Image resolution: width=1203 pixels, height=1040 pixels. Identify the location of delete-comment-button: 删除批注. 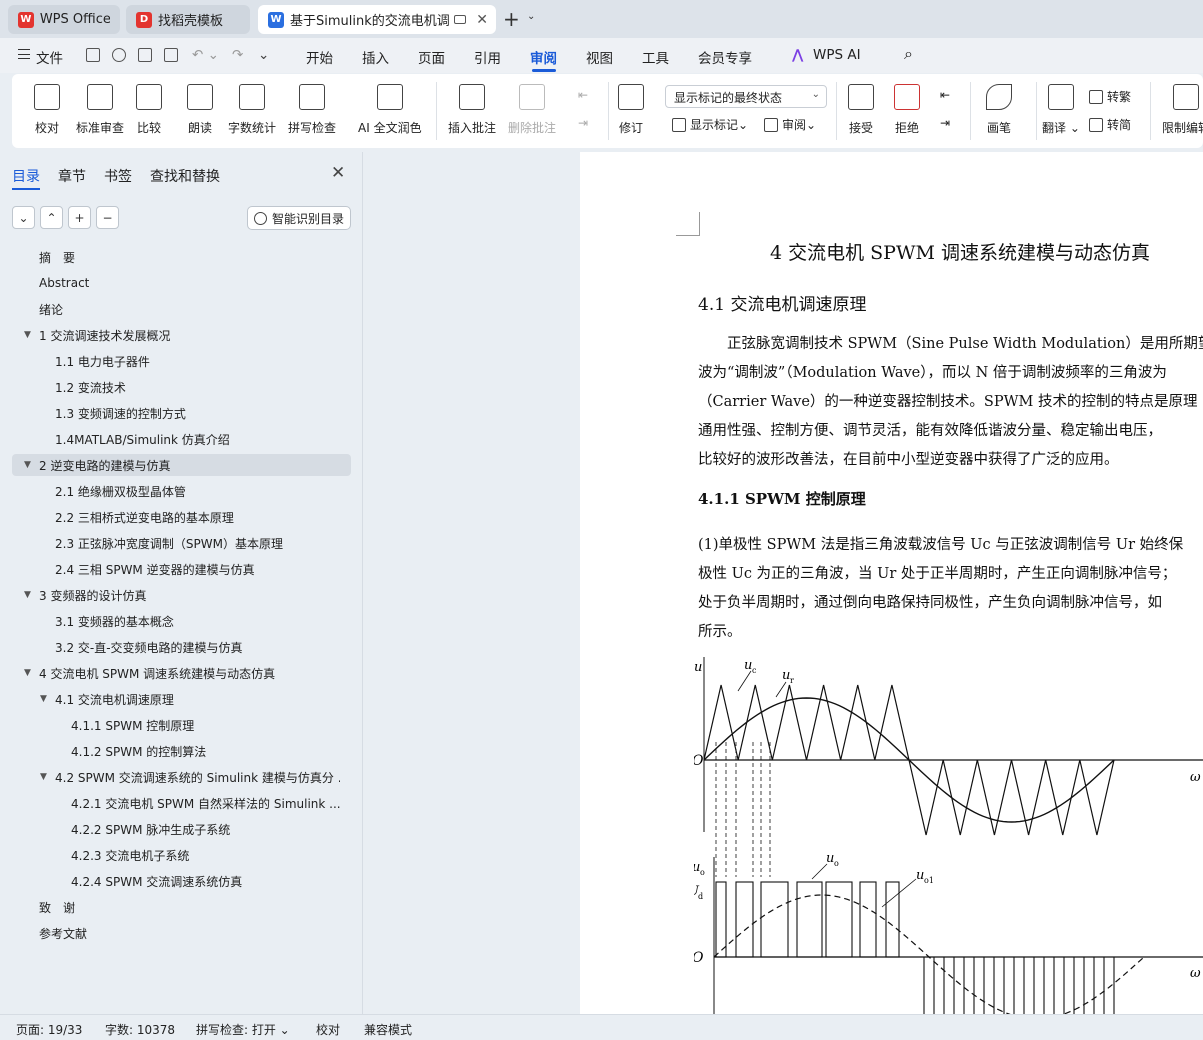
(532, 108).